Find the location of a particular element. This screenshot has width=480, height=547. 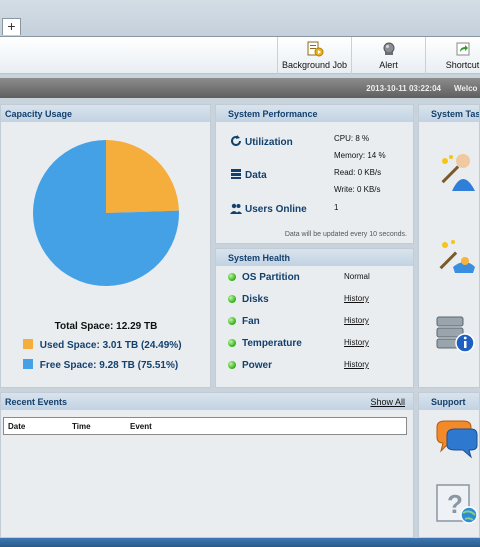

health-label: OS Partition is located at coordinates (271, 277).